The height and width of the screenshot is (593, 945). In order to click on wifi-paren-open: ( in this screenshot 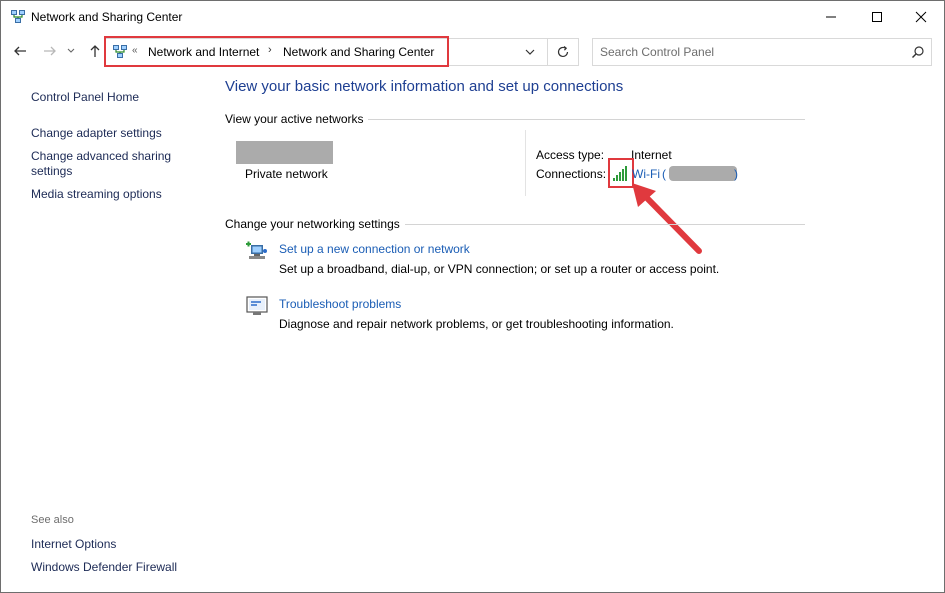, I will do `click(664, 174)`.